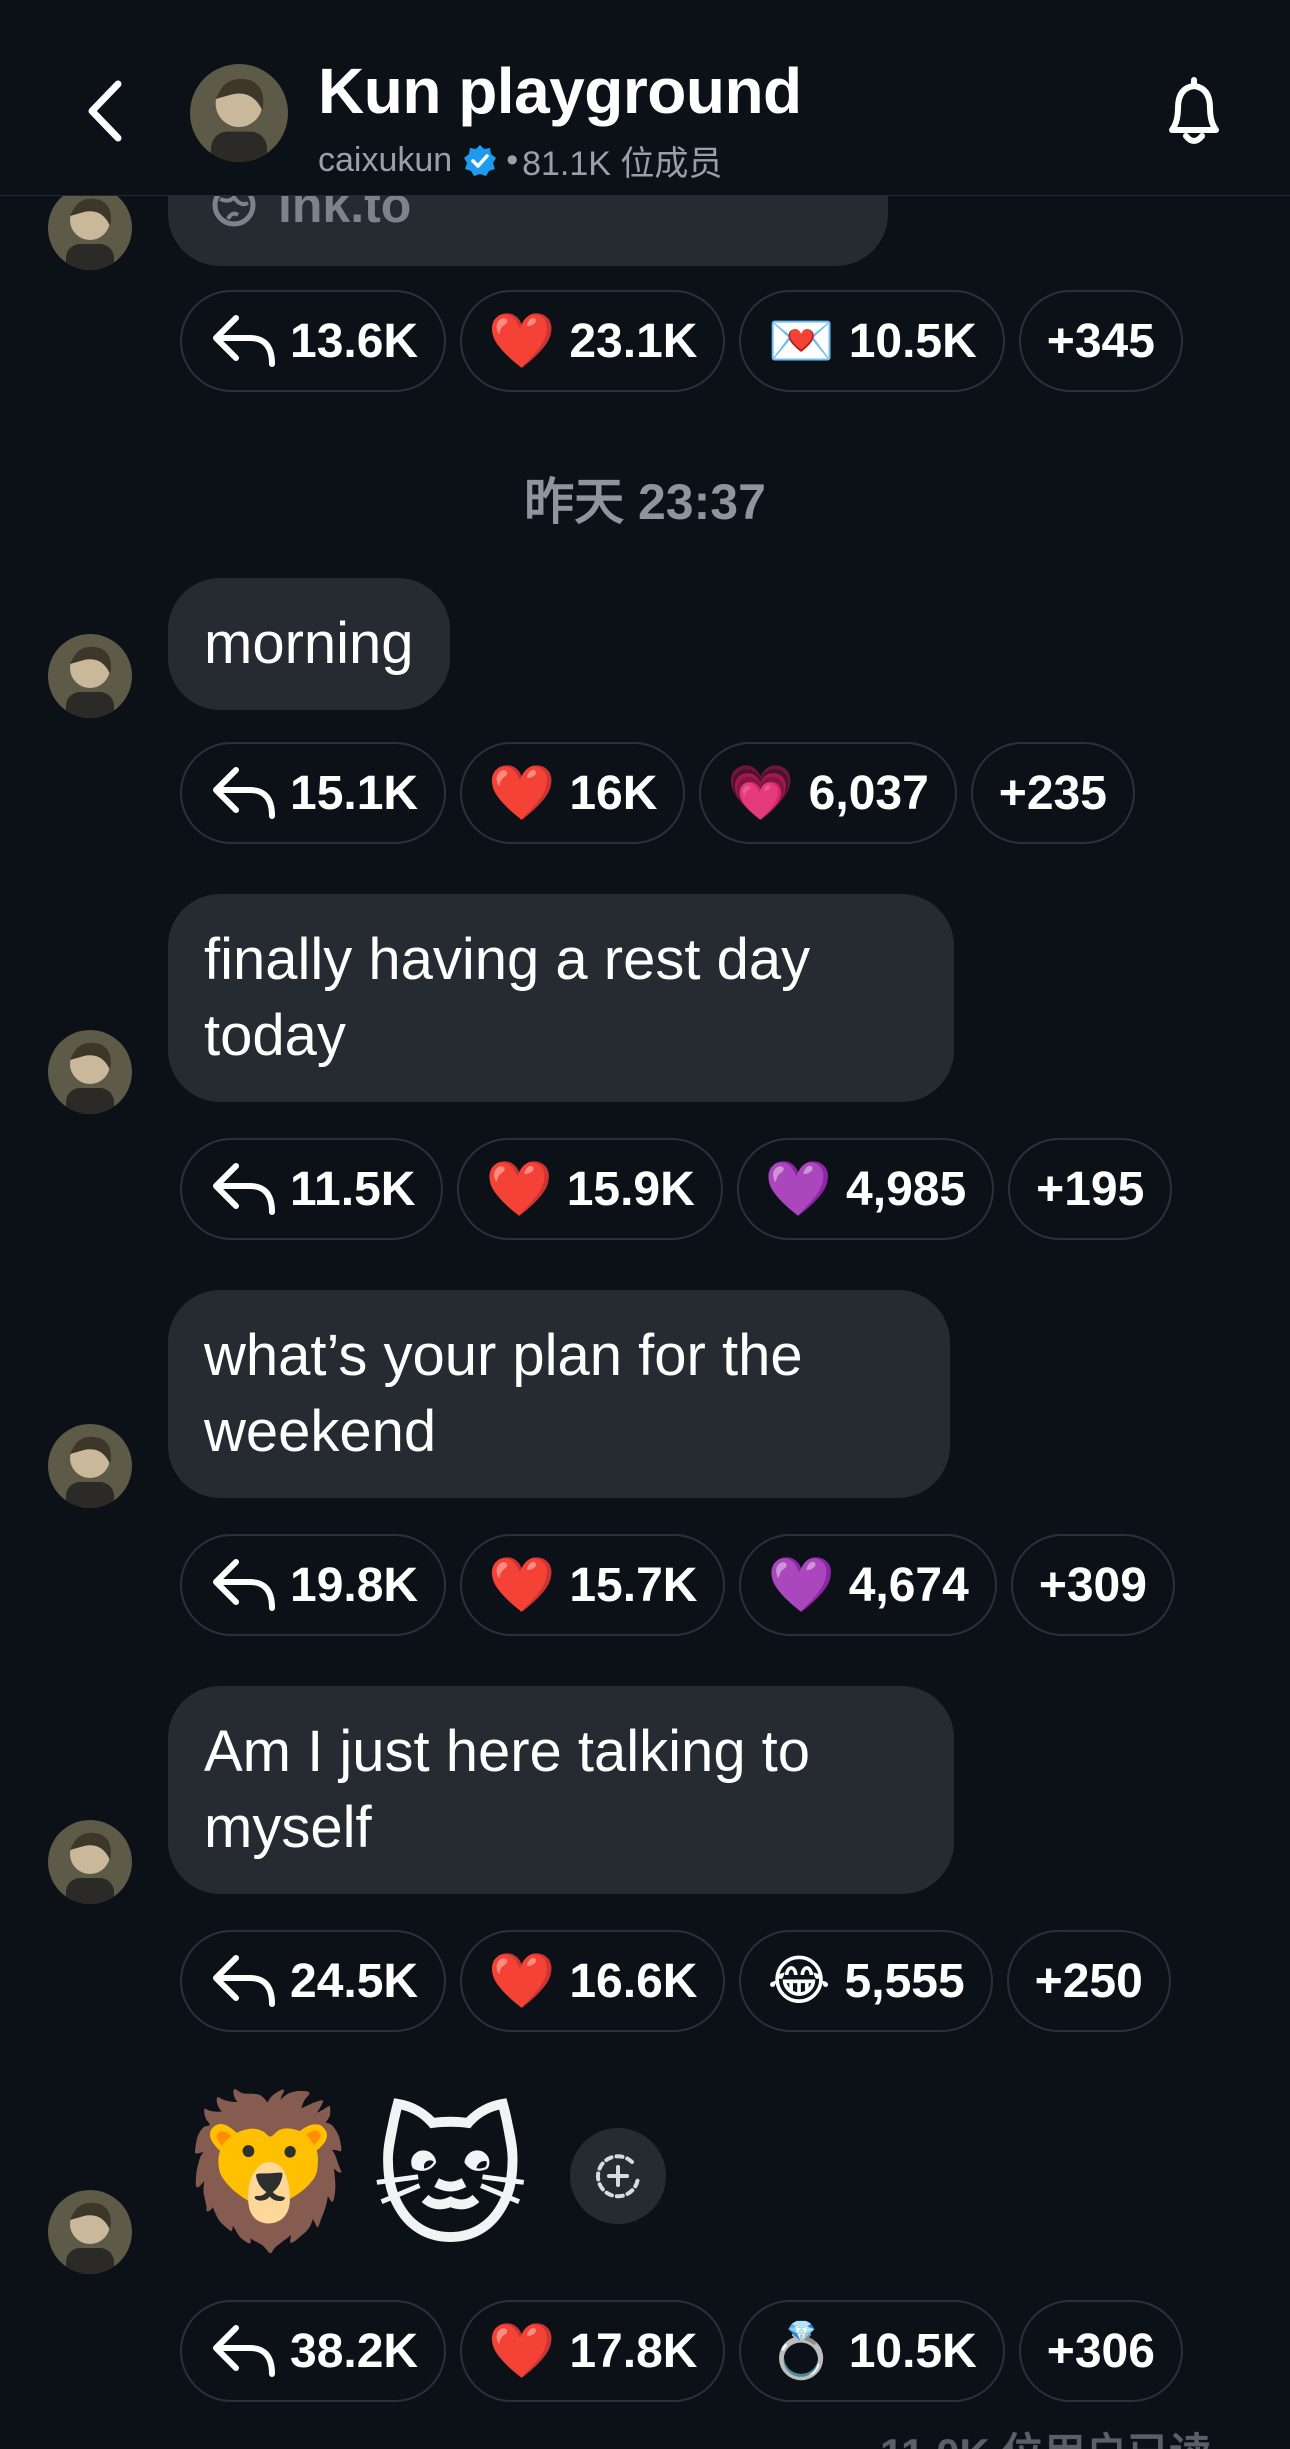 Image resolution: width=1290 pixels, height=2449 pixels. What do you see at coordinates (269, 2171) in the screenshot?
I see `lion-sticker: 🦁` at bounding box center [269, 2171].